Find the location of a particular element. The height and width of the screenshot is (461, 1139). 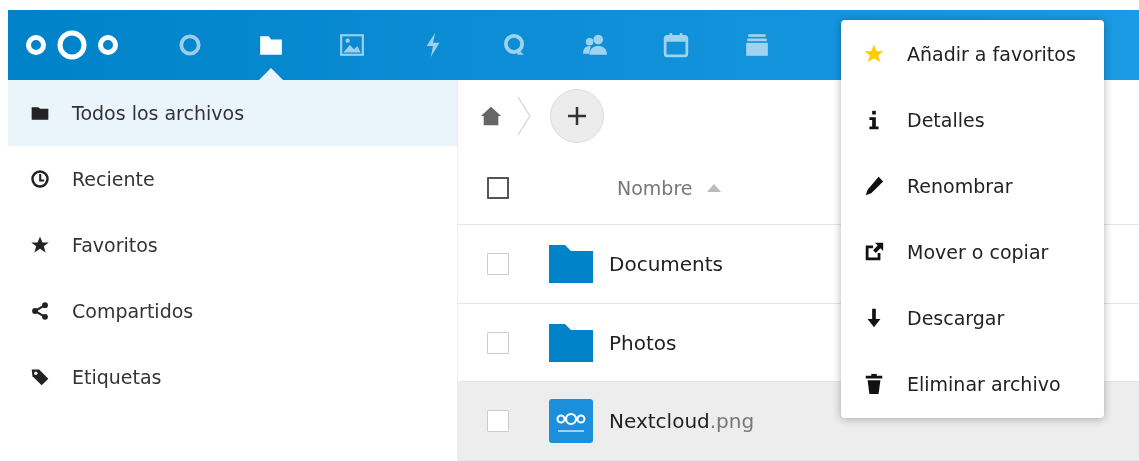

new-button is located at coordinates (577, 116).